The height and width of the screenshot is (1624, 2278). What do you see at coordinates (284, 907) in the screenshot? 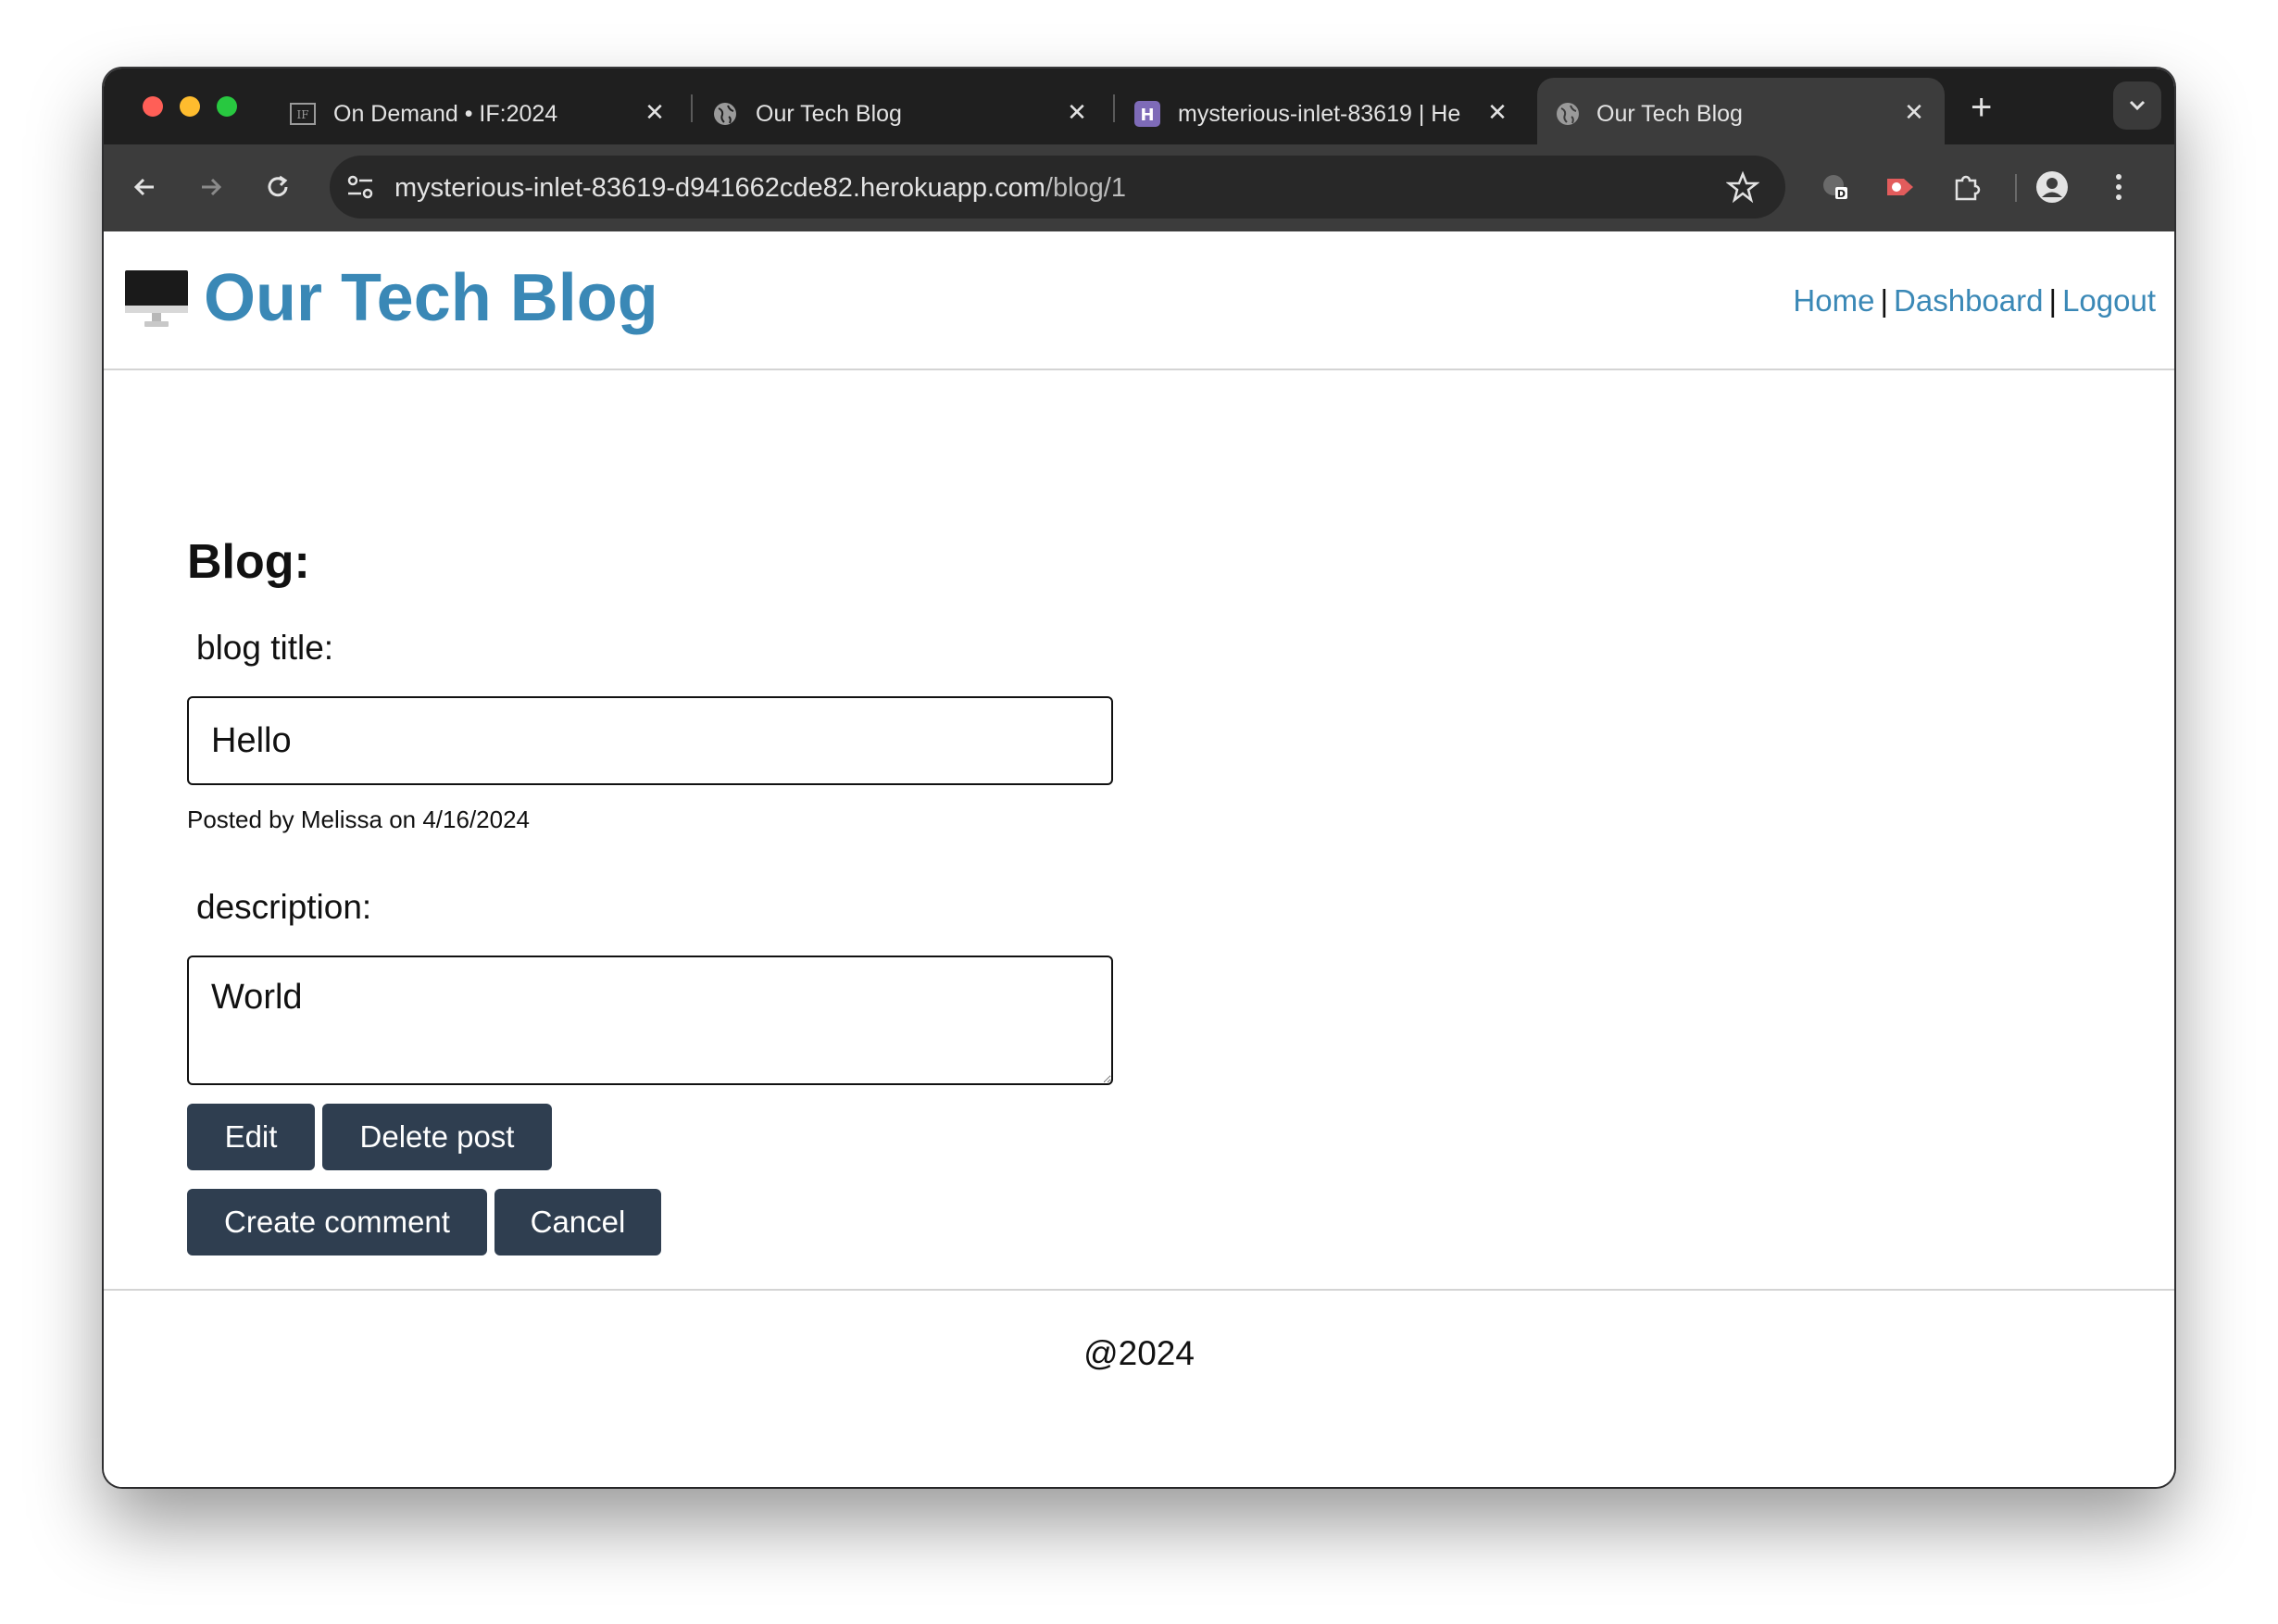
I see `description-label: description:` at bounding box center [284, 907].